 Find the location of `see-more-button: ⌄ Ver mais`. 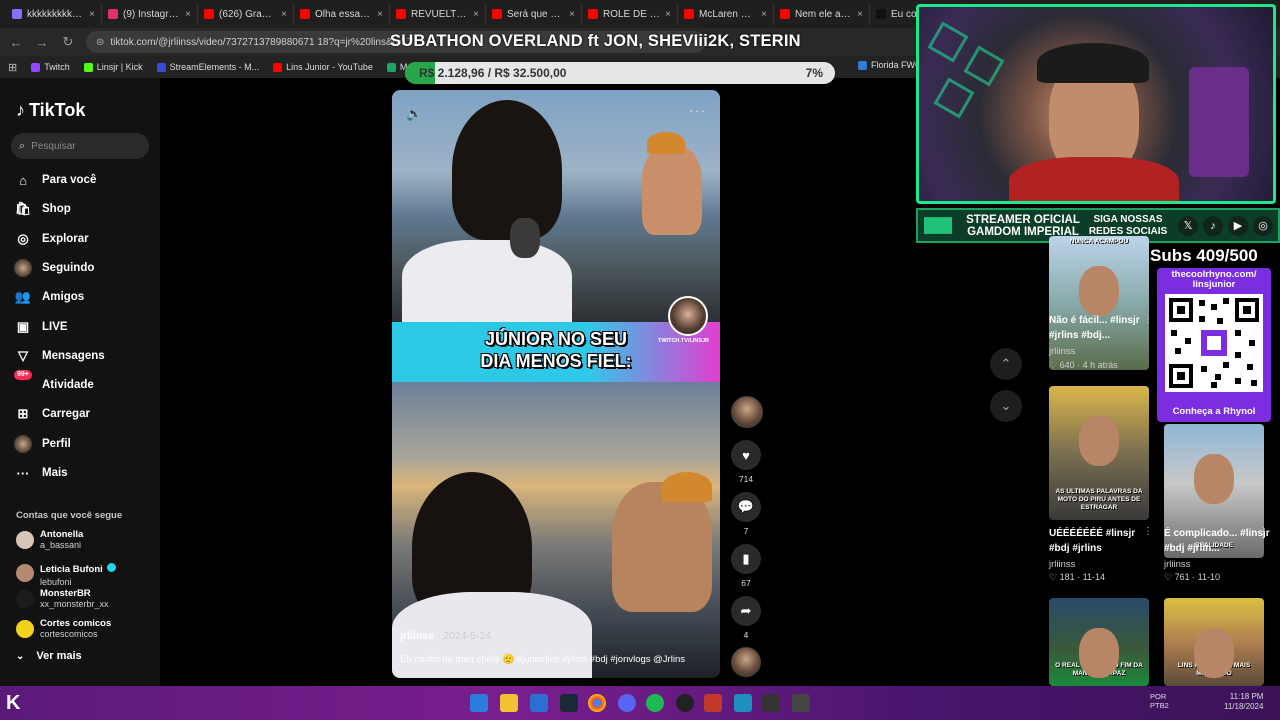

see-more-button: ⌄ Ver mais is located at coordinates (49, 656).